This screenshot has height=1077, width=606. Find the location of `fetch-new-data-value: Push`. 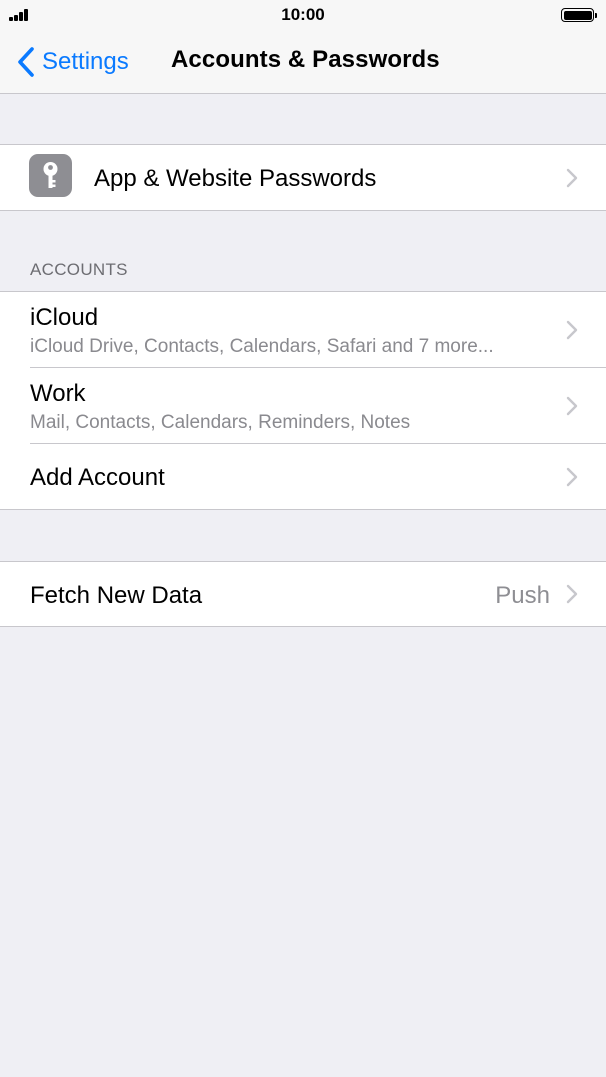

fetch-new-data-value: Push is located at coordinates (522, 595).